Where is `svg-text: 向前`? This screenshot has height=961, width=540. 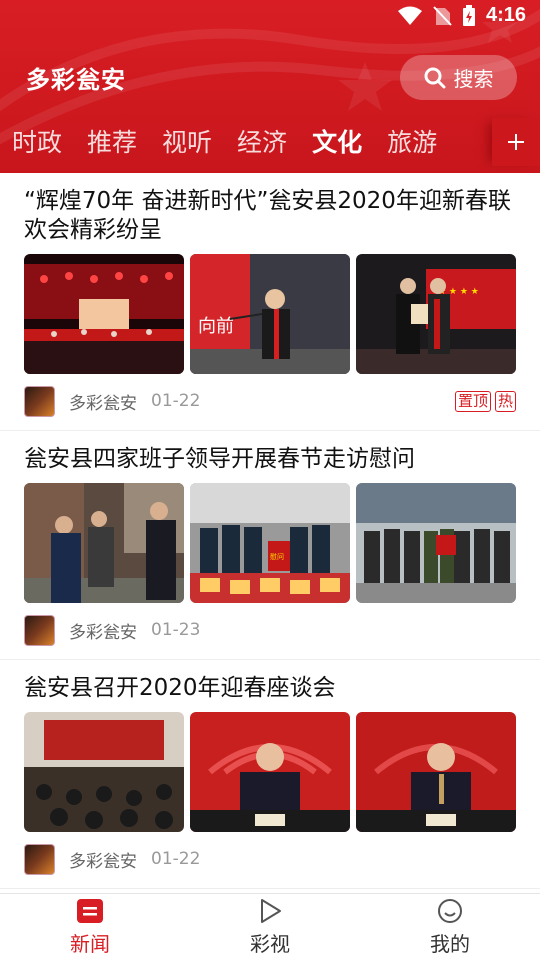
svg-text: 向前 is located at coordinates (216, 326).